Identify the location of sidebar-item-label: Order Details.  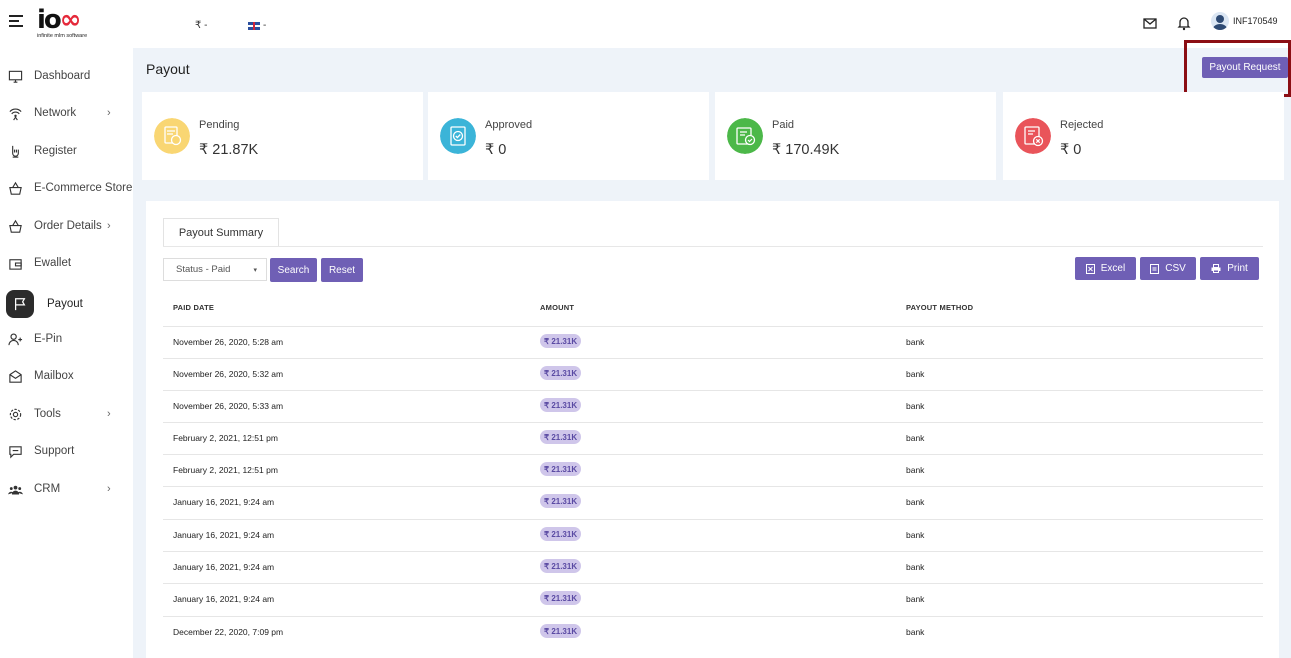
(68, 226).